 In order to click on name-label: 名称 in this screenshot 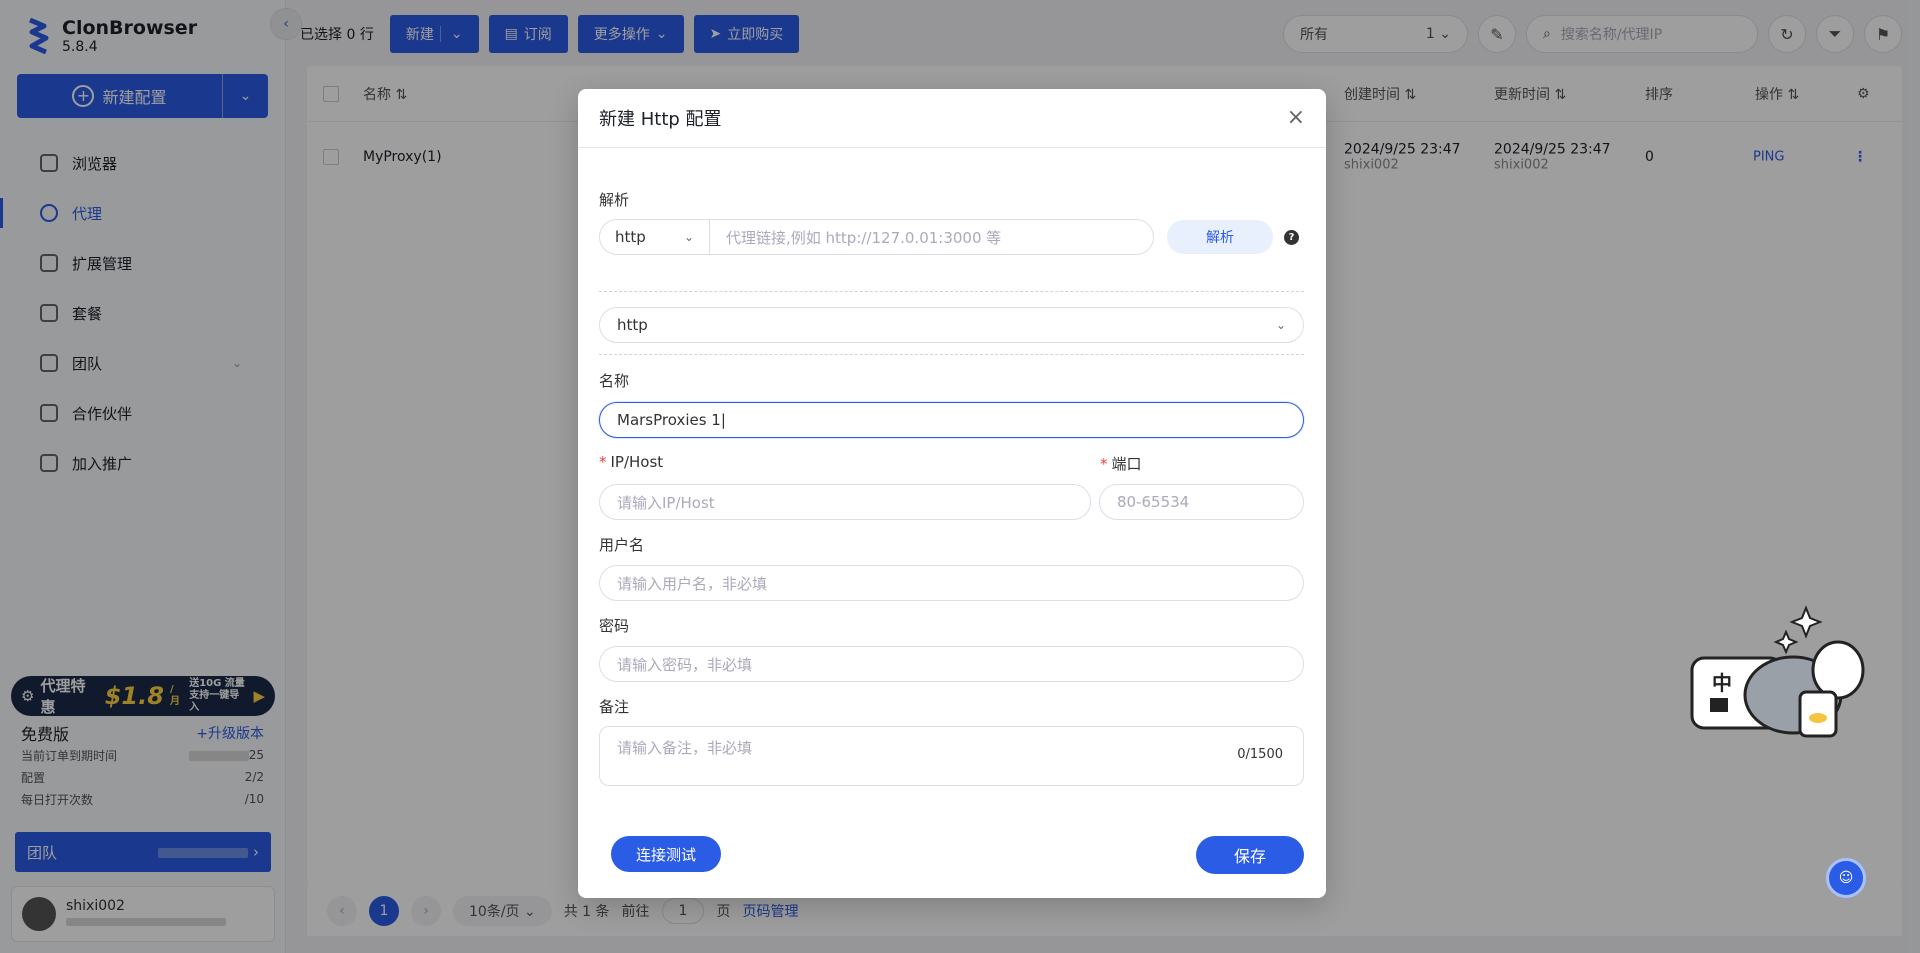, I will do `click(614, 381)`.